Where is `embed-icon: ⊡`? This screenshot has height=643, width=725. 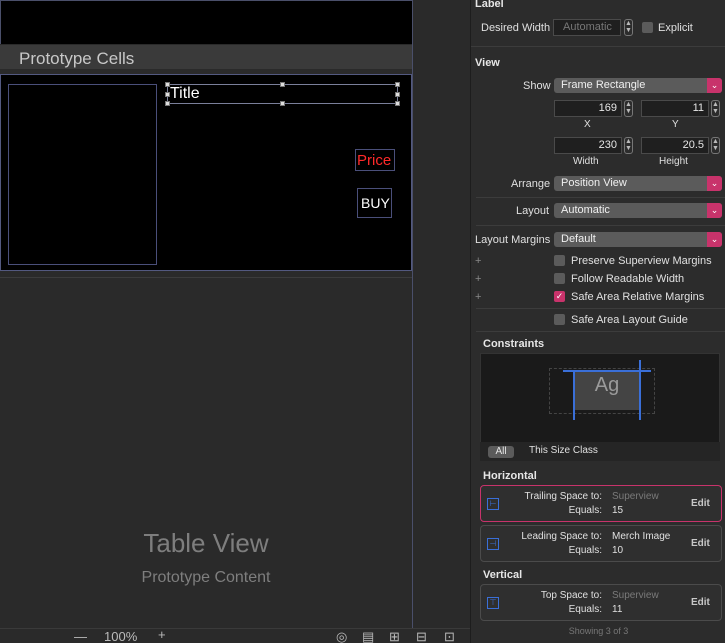
embed-icon: ⊡ is located at coordinates (449, 636).